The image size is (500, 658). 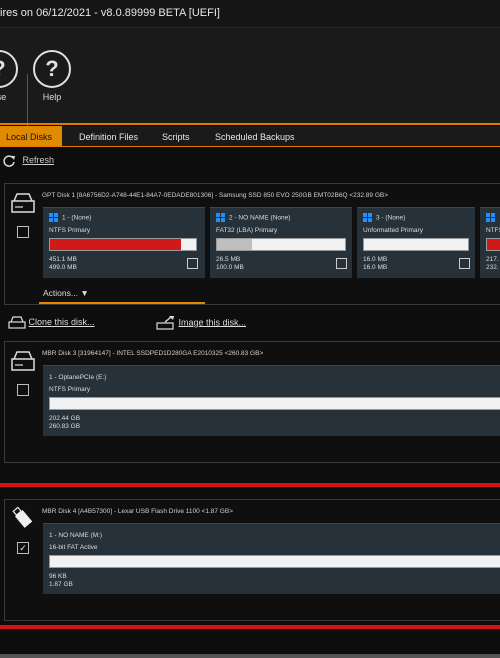 I want to click on partition-sizes: 451.1 MB 499.0 MB, so click(x=63, y=263).